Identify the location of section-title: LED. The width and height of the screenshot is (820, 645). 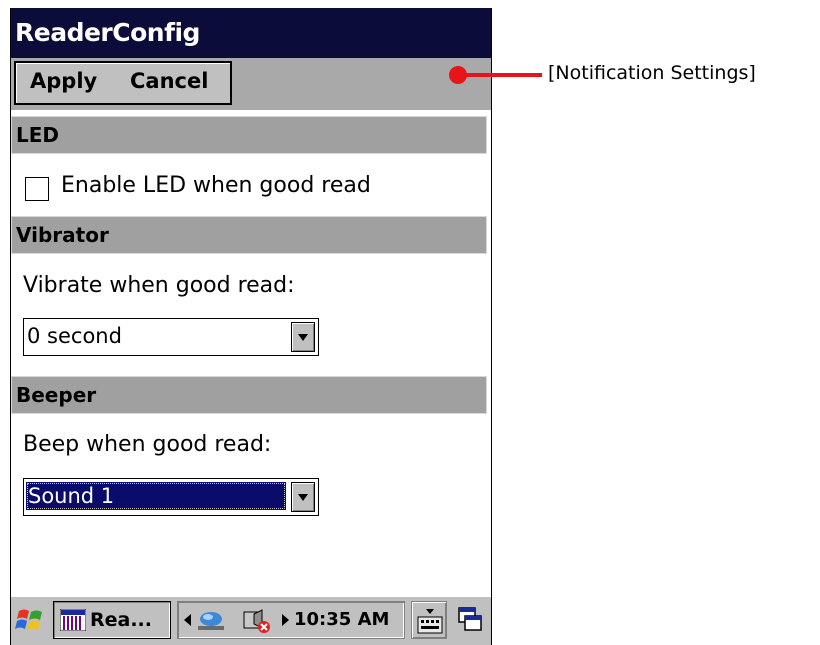
(38, 135).